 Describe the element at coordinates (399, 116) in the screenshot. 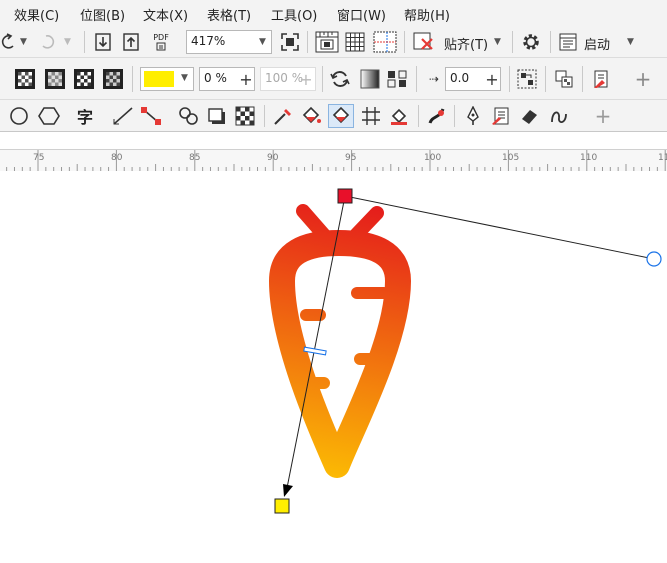

I see `fill-bucket-tool-icon` at that location.